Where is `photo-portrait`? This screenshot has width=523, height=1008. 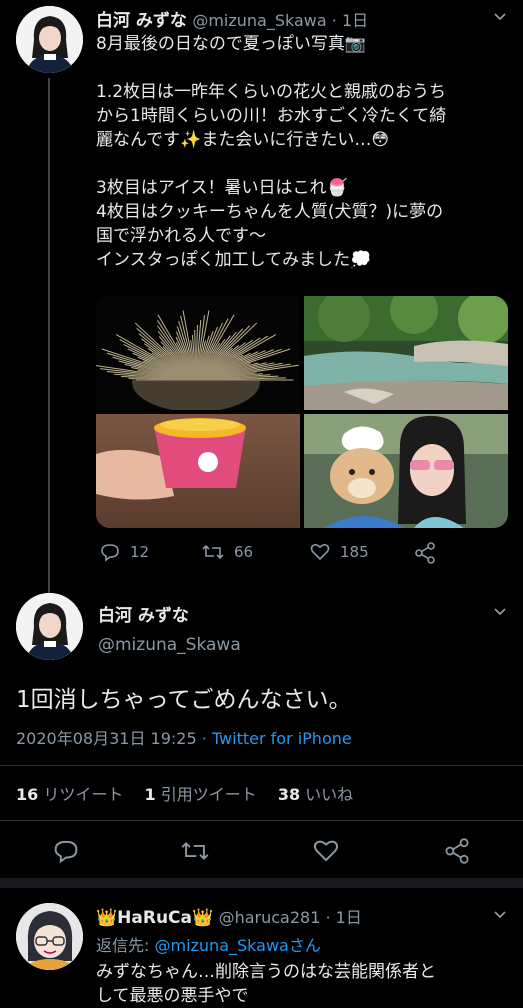 photo-portrait is located at coordinates (406, 471).